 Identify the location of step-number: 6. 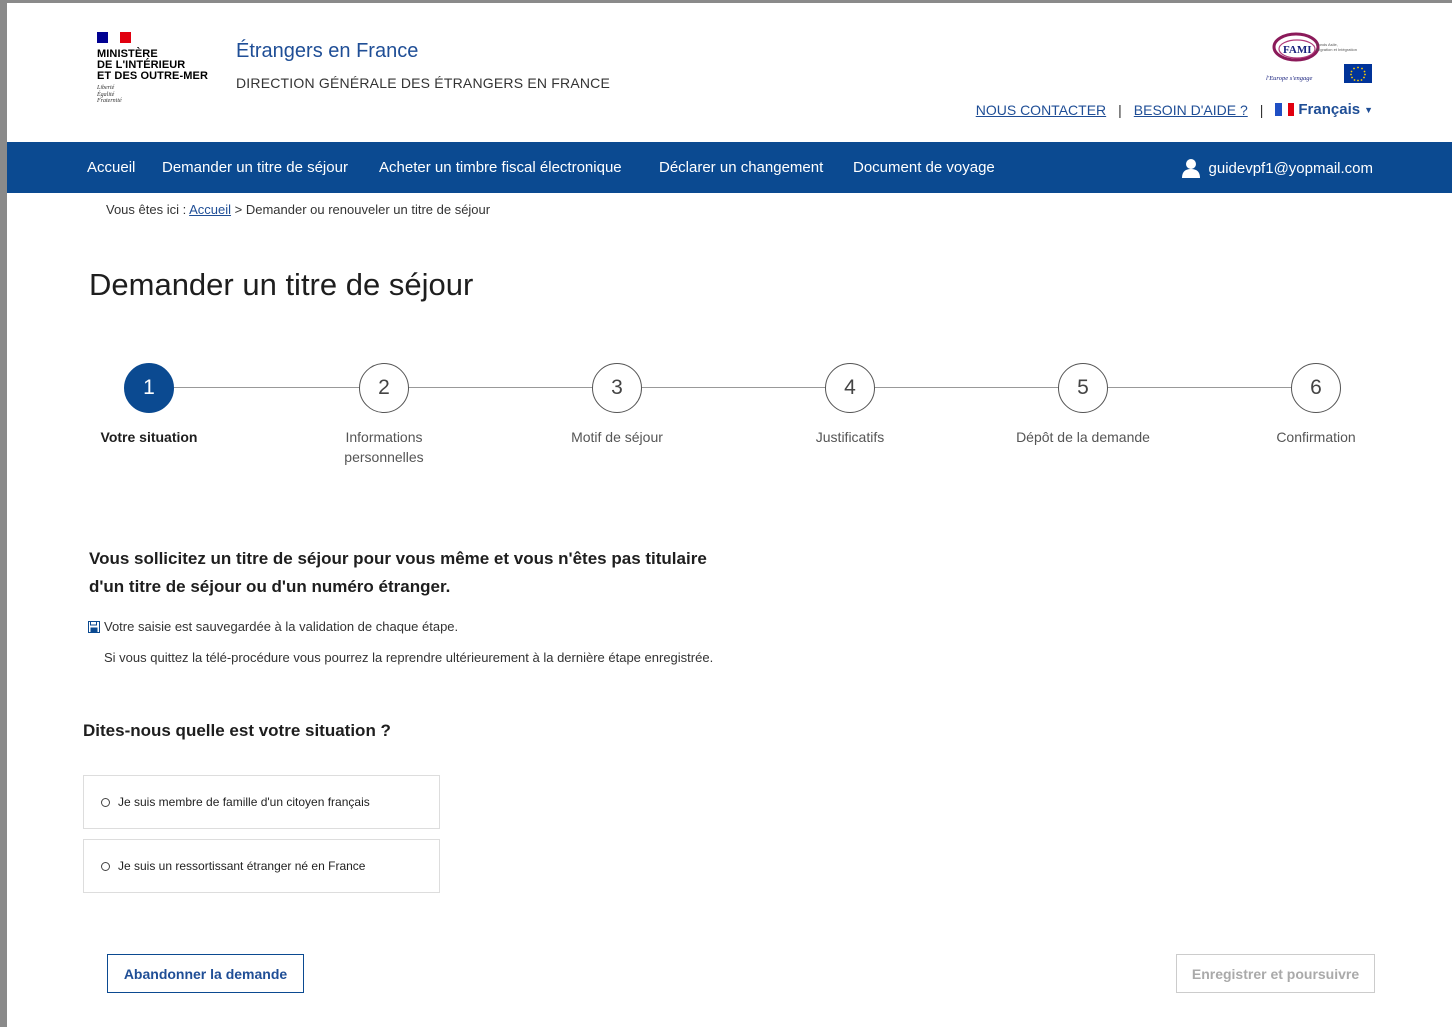
(1316, 388).